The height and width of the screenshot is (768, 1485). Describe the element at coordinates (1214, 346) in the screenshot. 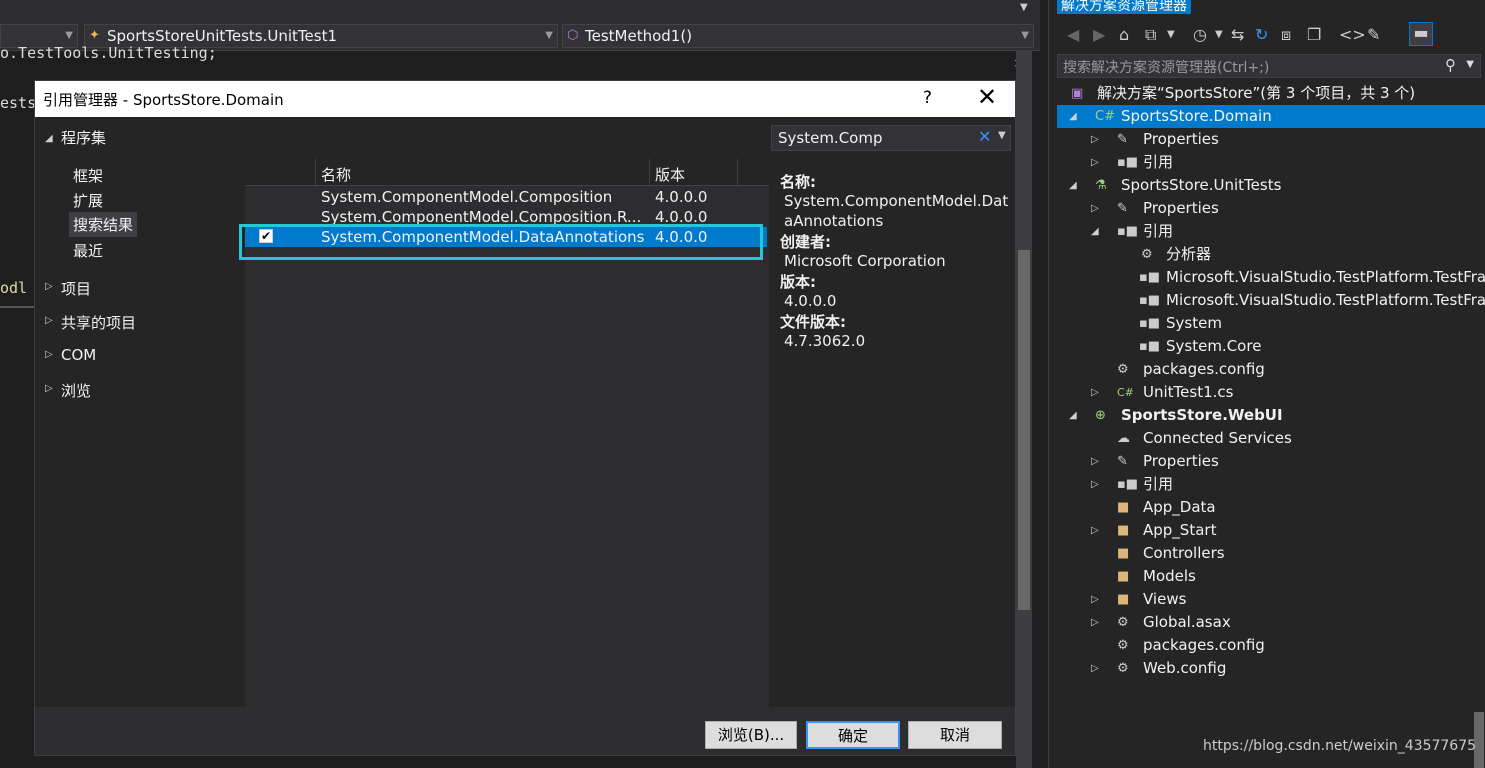

I see `tree-label: System.Core` at that location.